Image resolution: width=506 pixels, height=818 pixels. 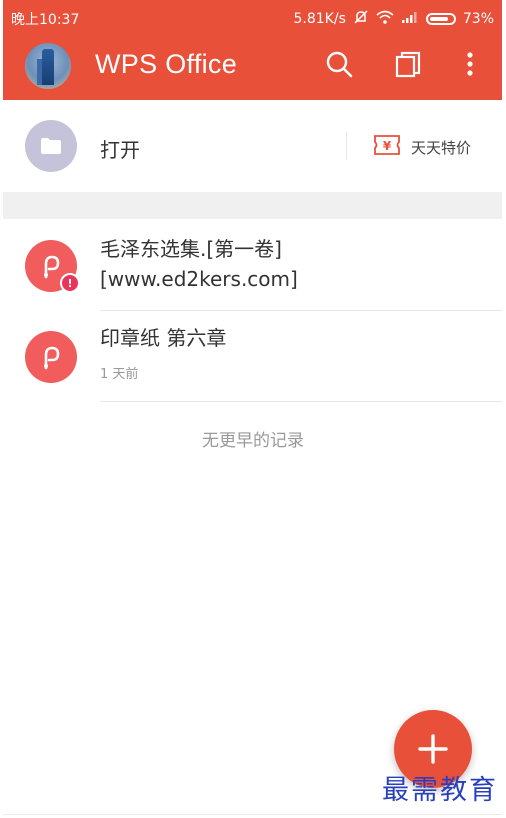 I want to click on app-title: WPS Office, so click(x=166, y=64).